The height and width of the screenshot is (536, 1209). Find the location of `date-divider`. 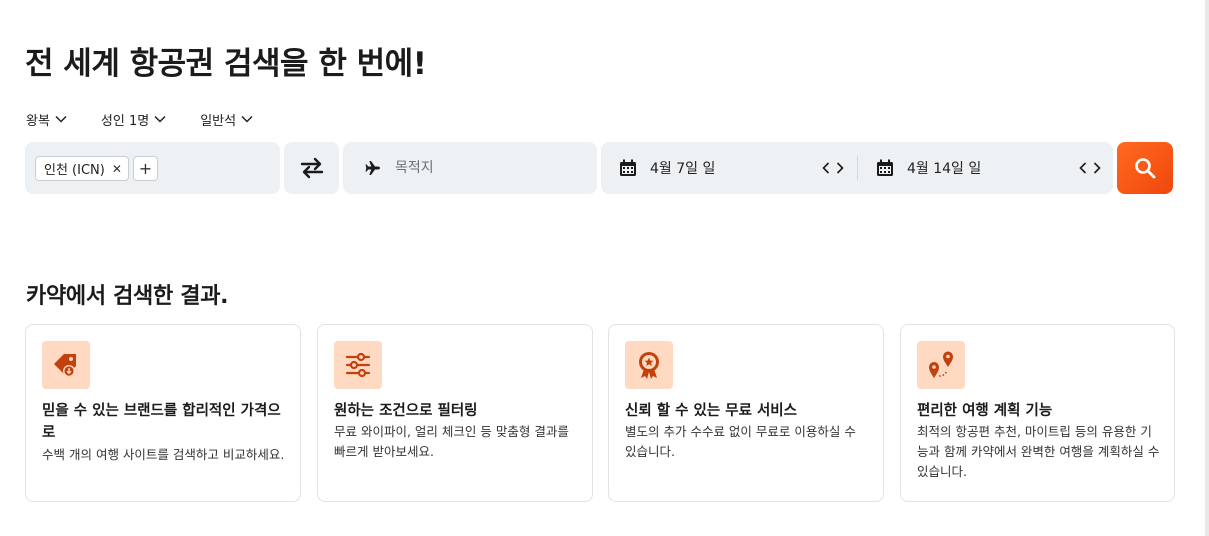

date-divider is located at coordinates (857, 168).